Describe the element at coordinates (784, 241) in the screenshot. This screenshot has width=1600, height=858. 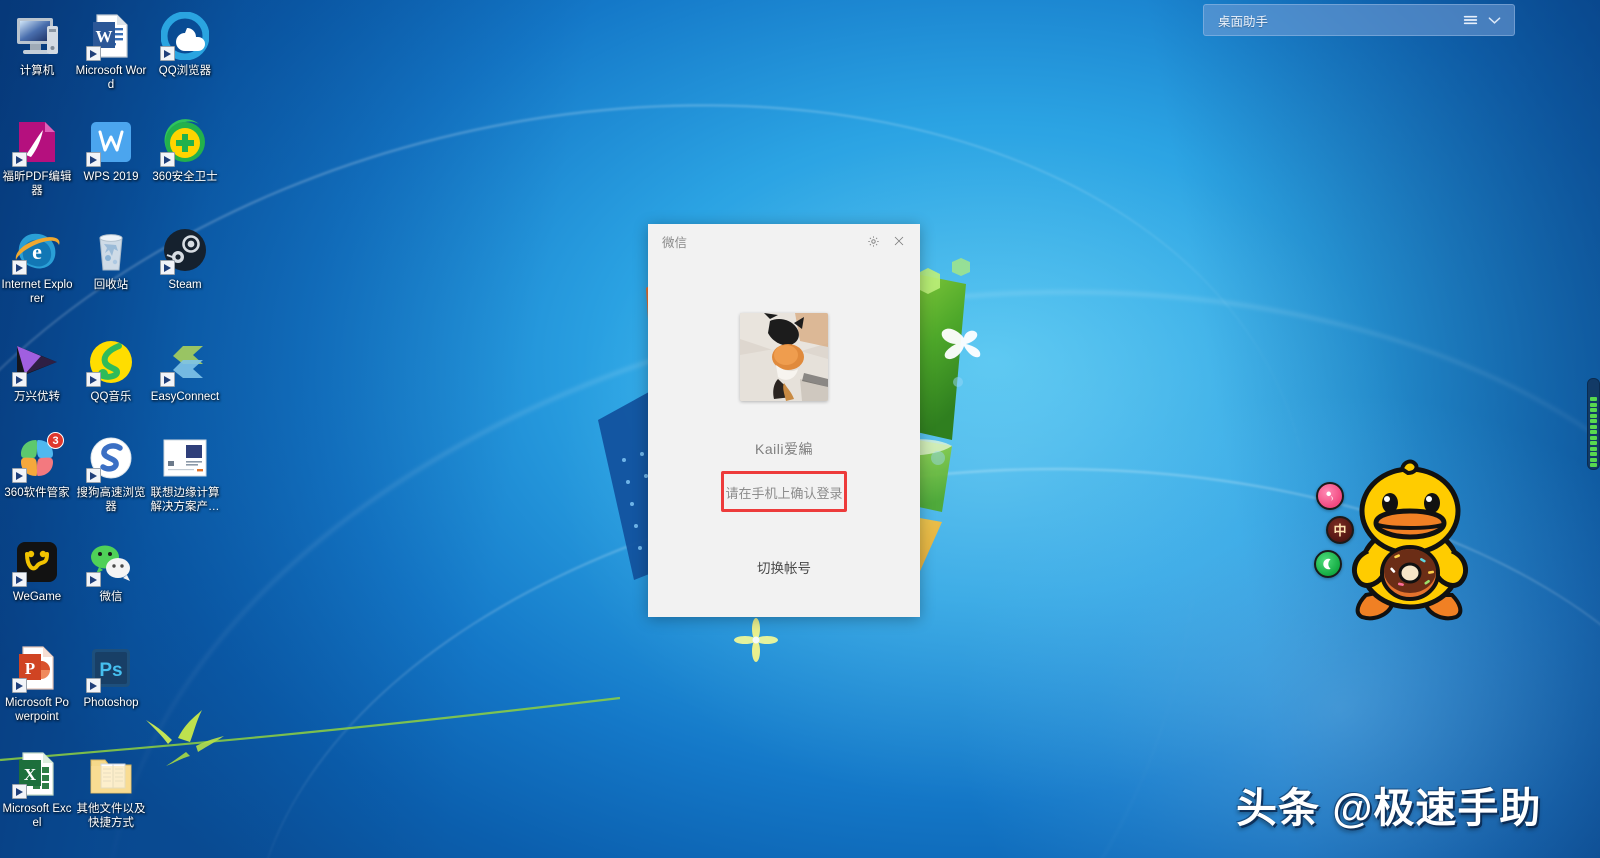
I see `wechat-titlebar: 微信` at that location.